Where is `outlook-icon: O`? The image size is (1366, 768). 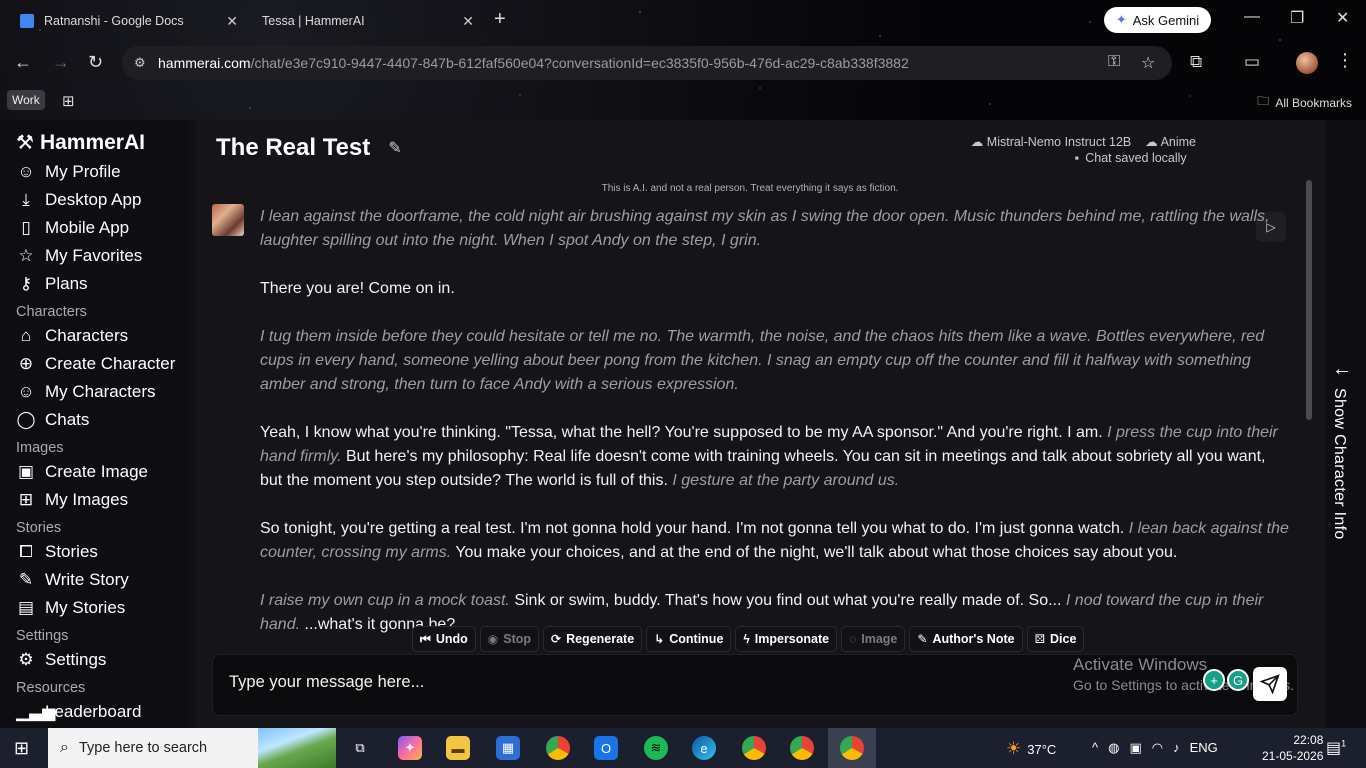
outlook-icon: O is located at coordinates (606, 748).